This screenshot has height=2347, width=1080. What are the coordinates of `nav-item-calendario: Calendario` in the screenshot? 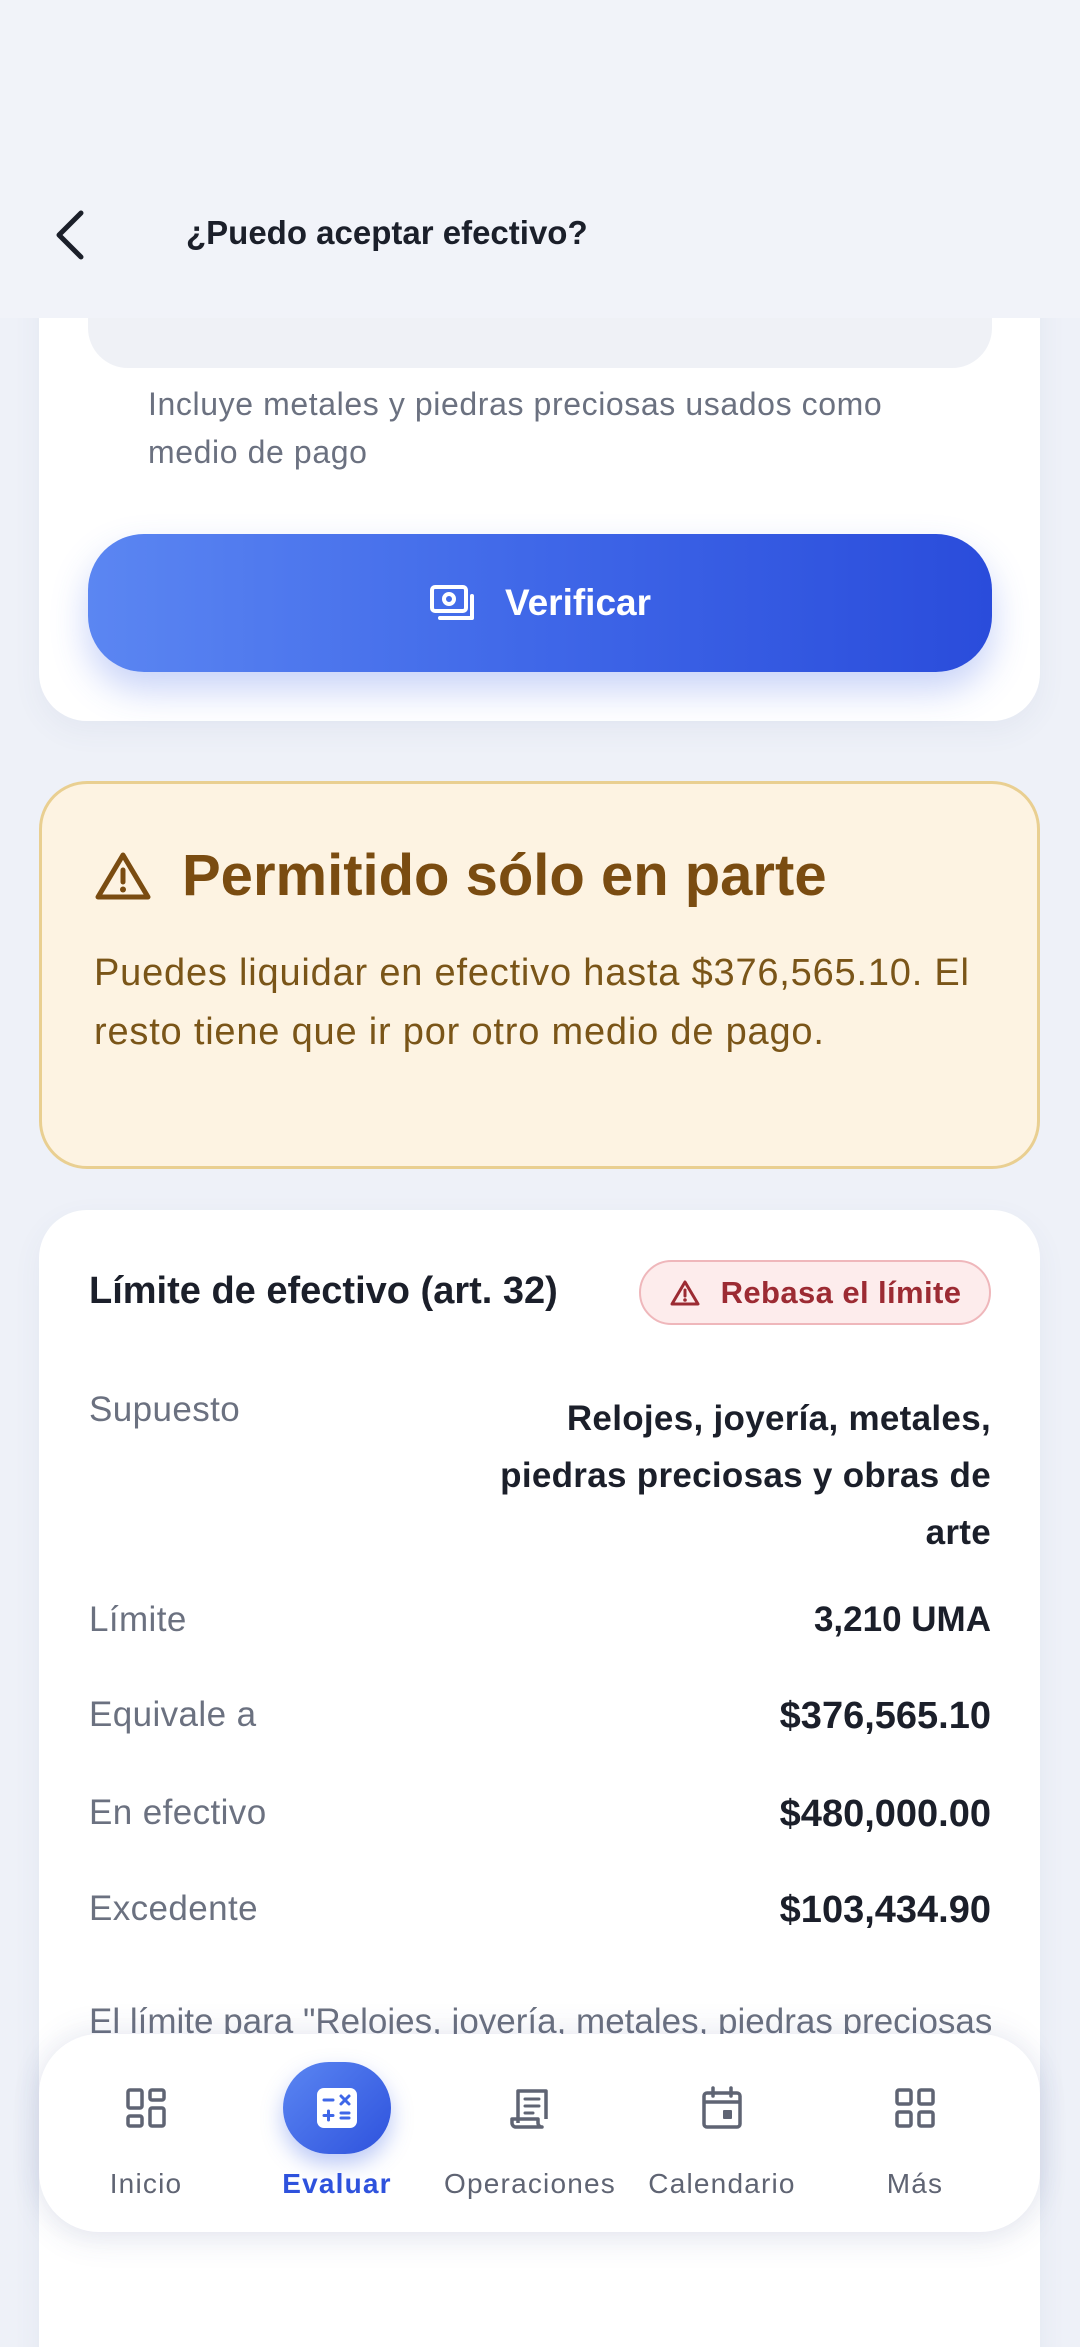 It's located at (722, 2137).